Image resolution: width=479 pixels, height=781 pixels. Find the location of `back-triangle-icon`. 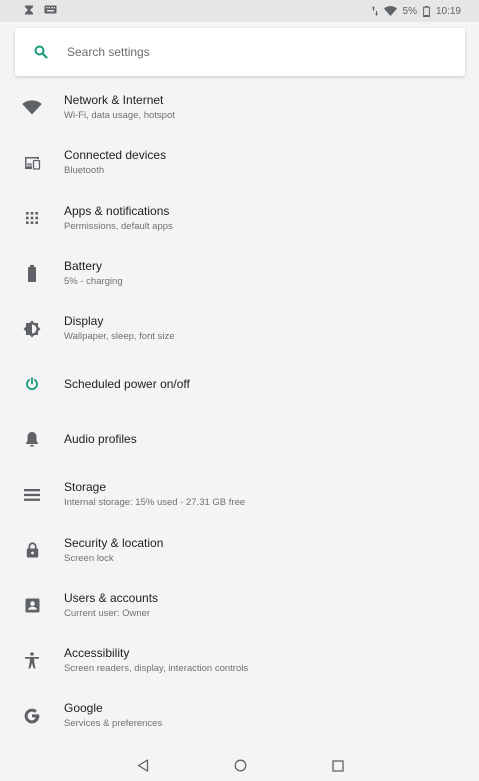

back-triangle-icon is located at coordinates (143, 768).